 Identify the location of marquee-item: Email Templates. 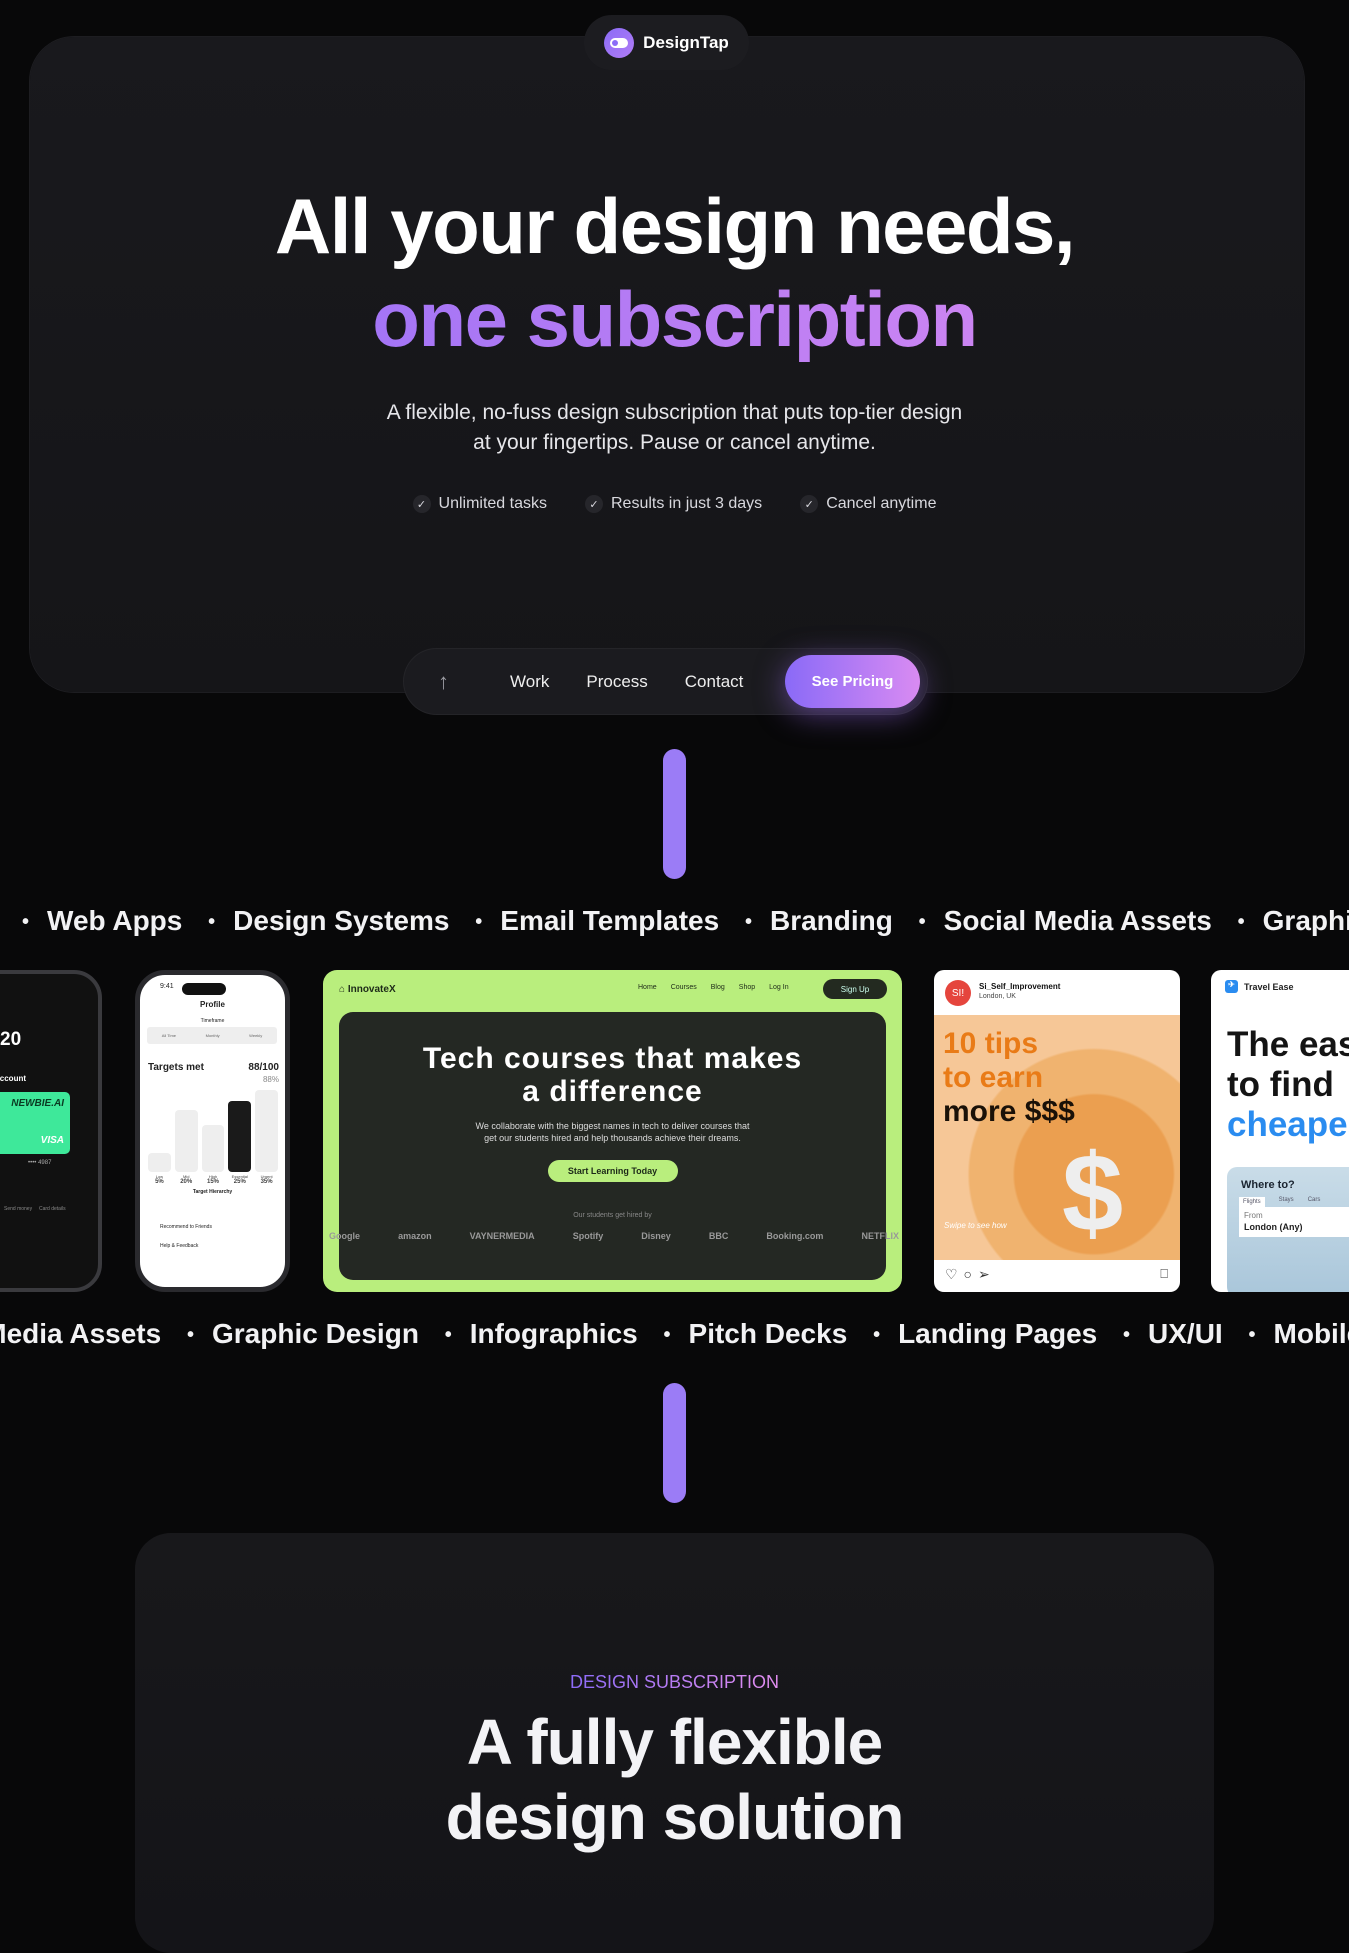
(610, 920).